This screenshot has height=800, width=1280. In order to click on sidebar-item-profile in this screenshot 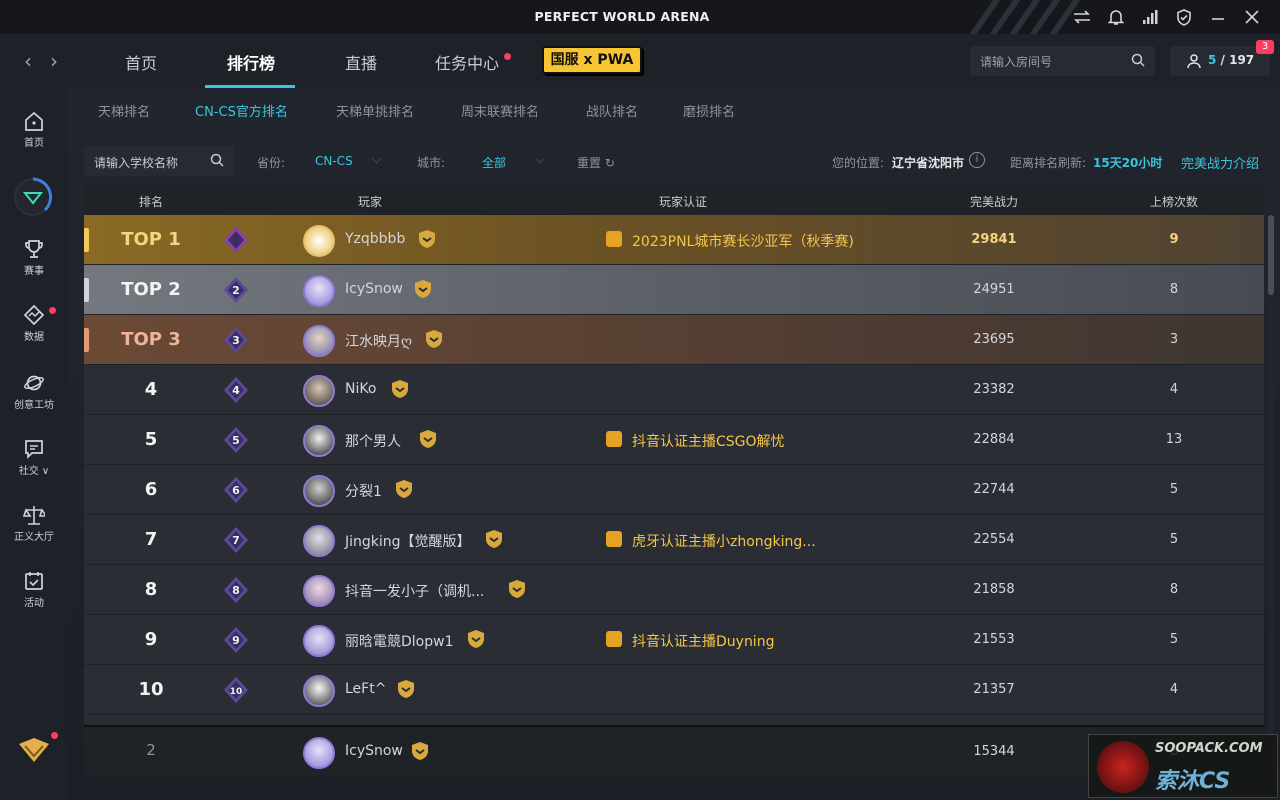, I will do `click(34, 199)`.